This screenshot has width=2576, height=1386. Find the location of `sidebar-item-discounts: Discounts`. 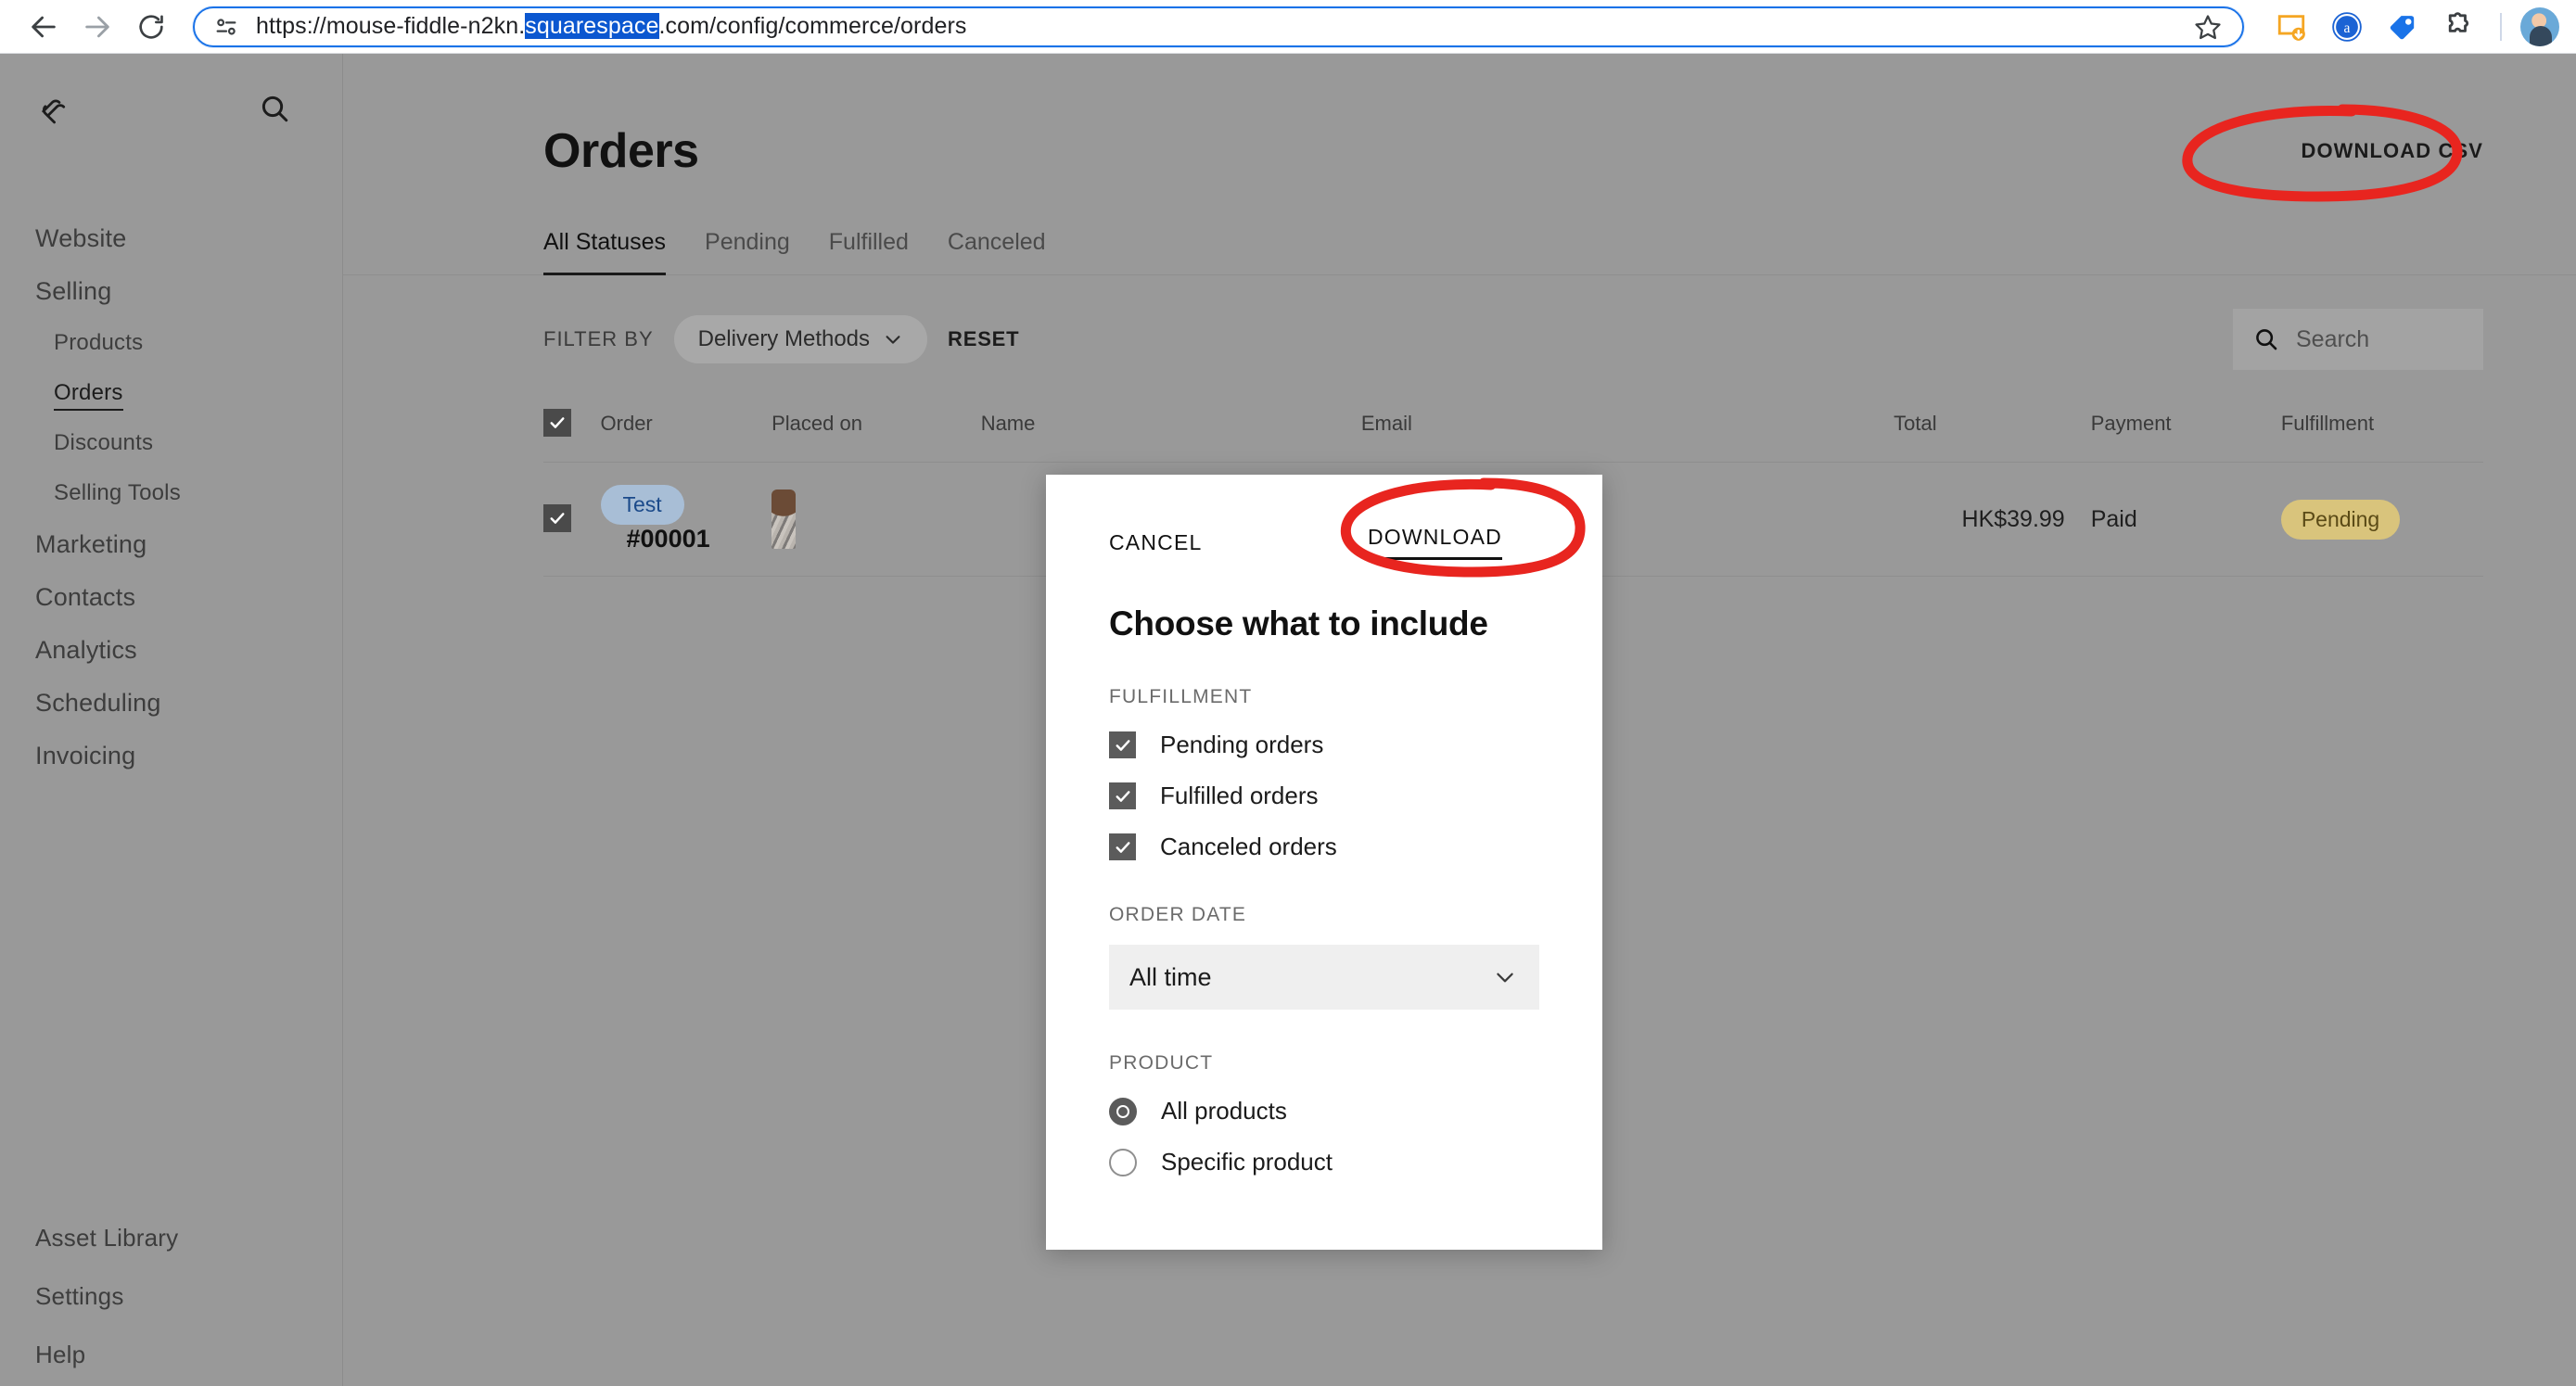

sidebar-item-discounts: Discounts is located at coordinates (171, 443).